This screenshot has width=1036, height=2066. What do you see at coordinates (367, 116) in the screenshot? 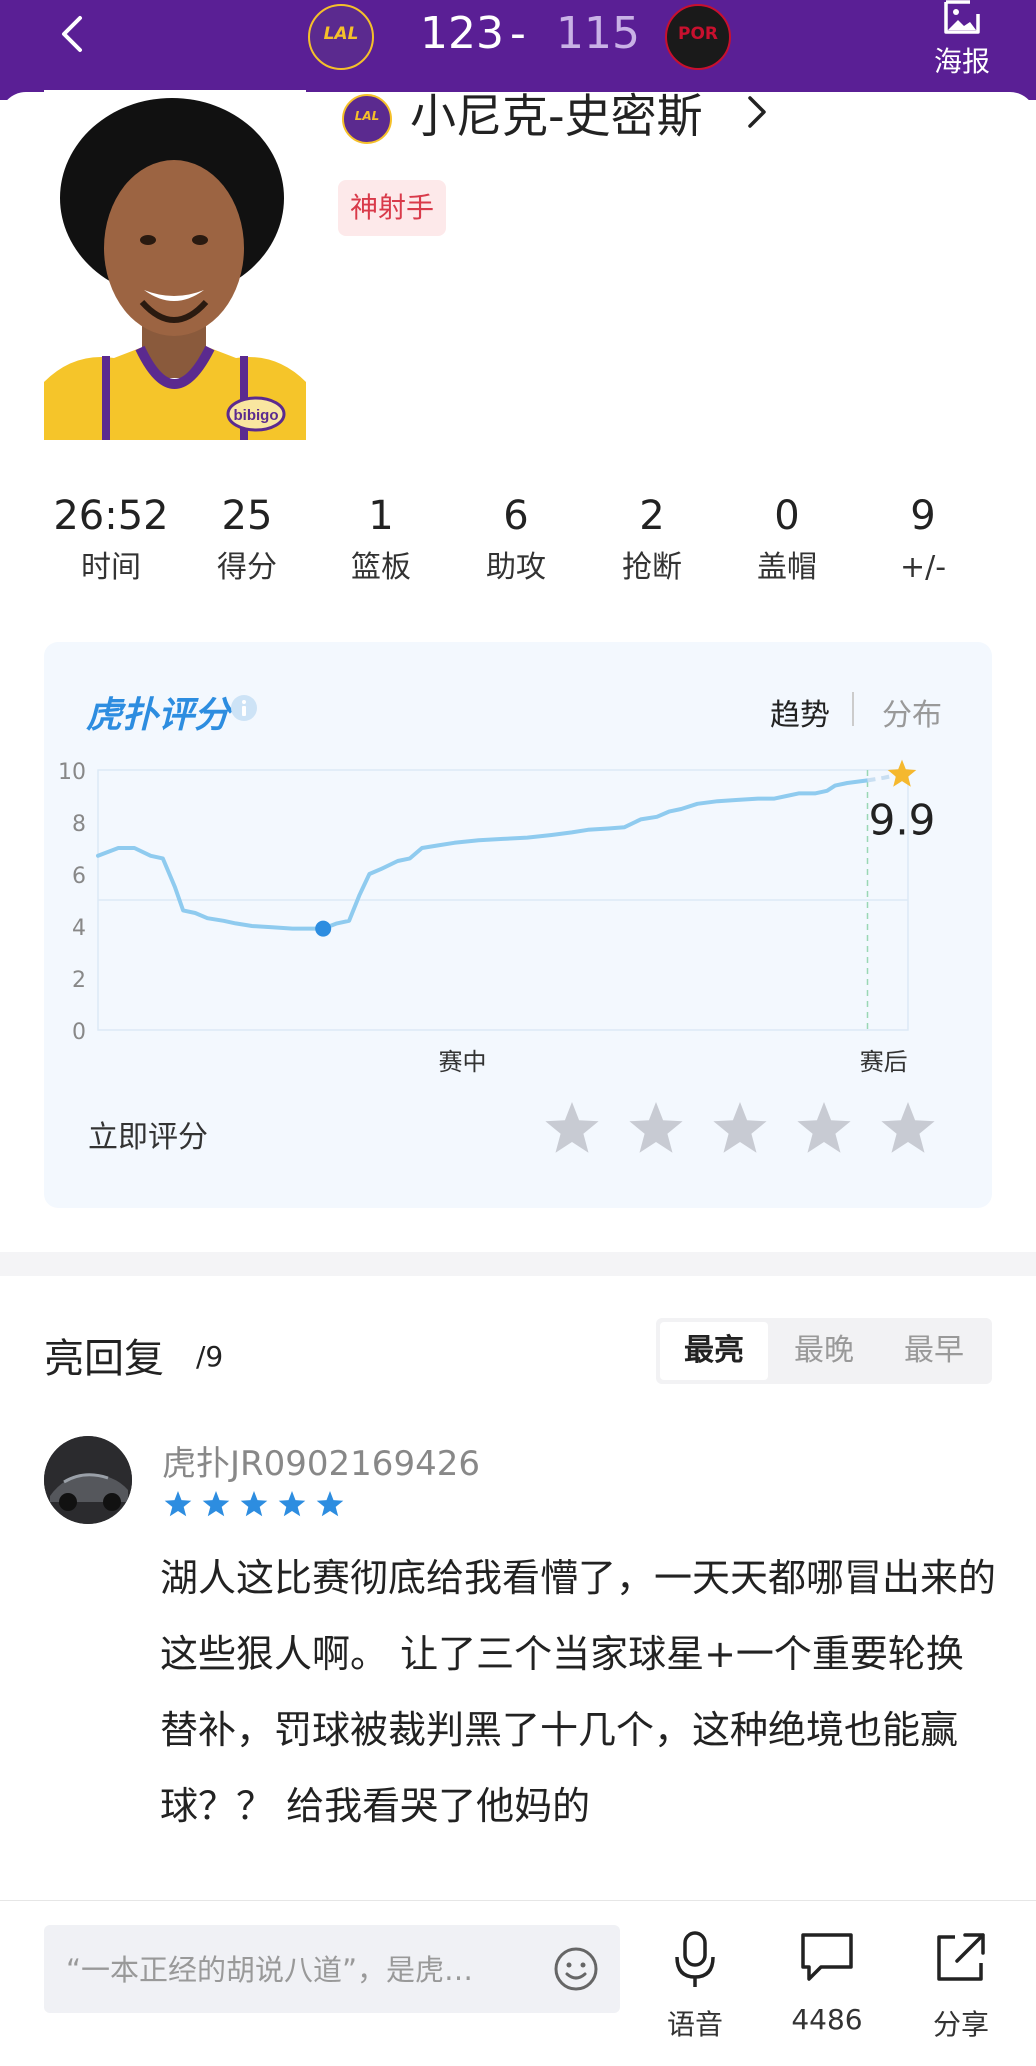
I see `player-team-abbr: LAL` at bounding box center [367, 116].